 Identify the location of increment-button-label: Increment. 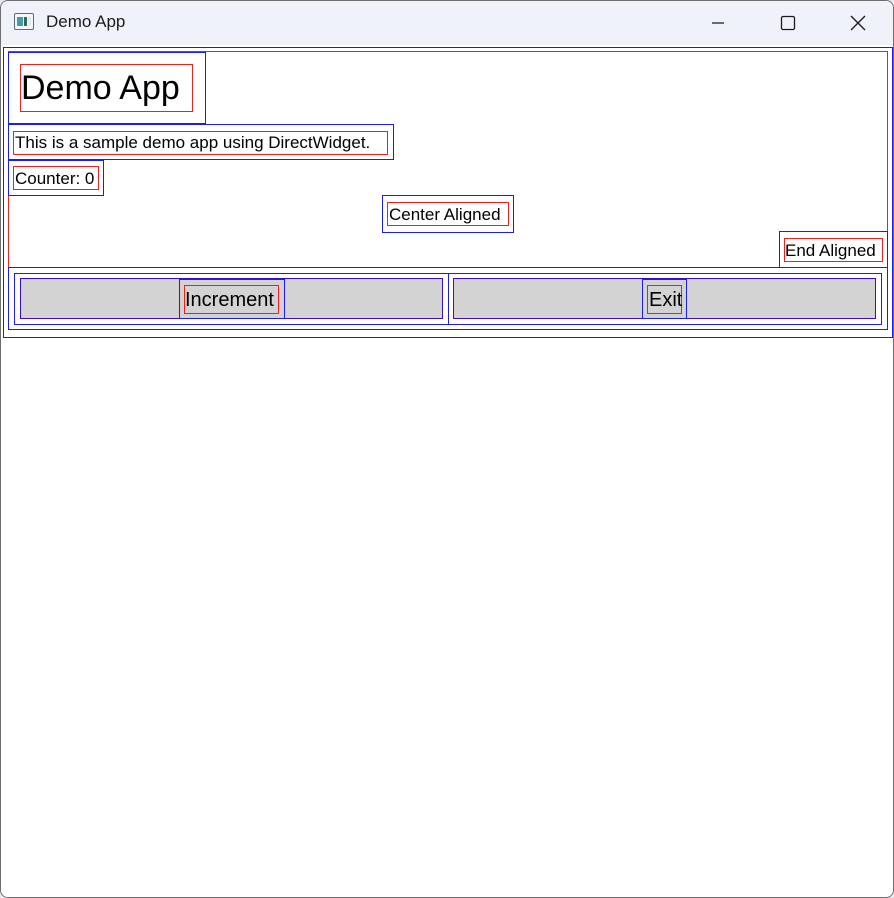
(229, 300).